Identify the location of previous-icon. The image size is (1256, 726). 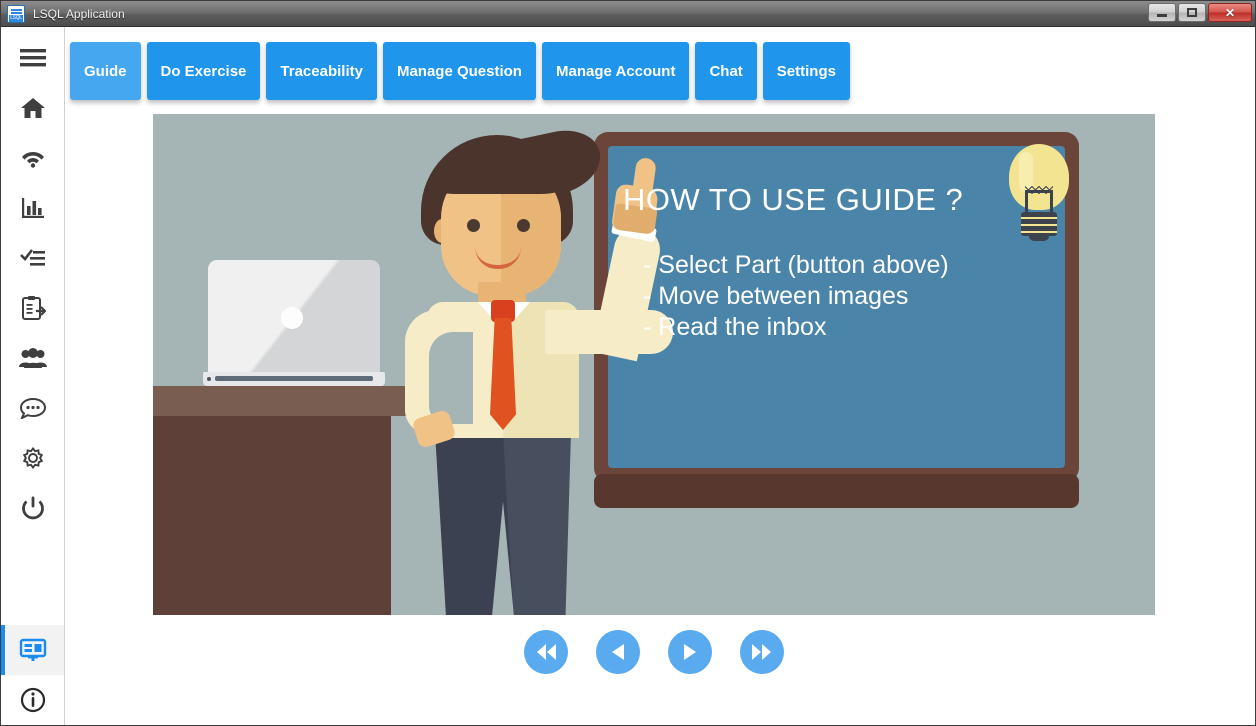
(618, 652).